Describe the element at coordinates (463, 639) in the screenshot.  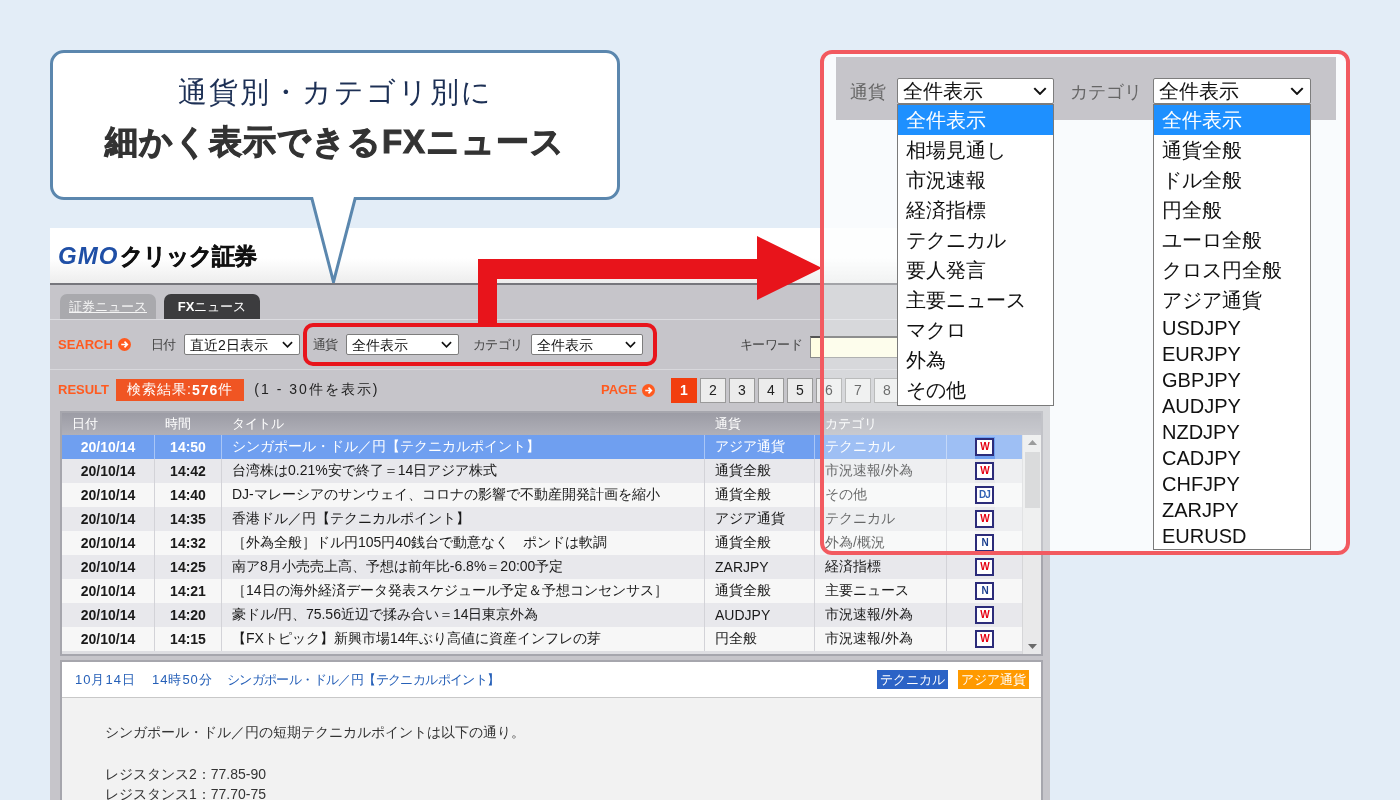
I see `title-cell: 【FXトピック】新興市場14年ぶり高値に資産インフレの芽` at that location.